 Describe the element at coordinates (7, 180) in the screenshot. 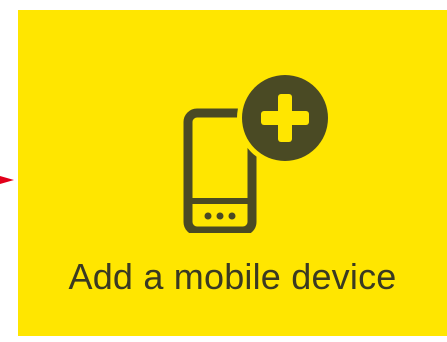

I see `arrow-right-icon` at that location.